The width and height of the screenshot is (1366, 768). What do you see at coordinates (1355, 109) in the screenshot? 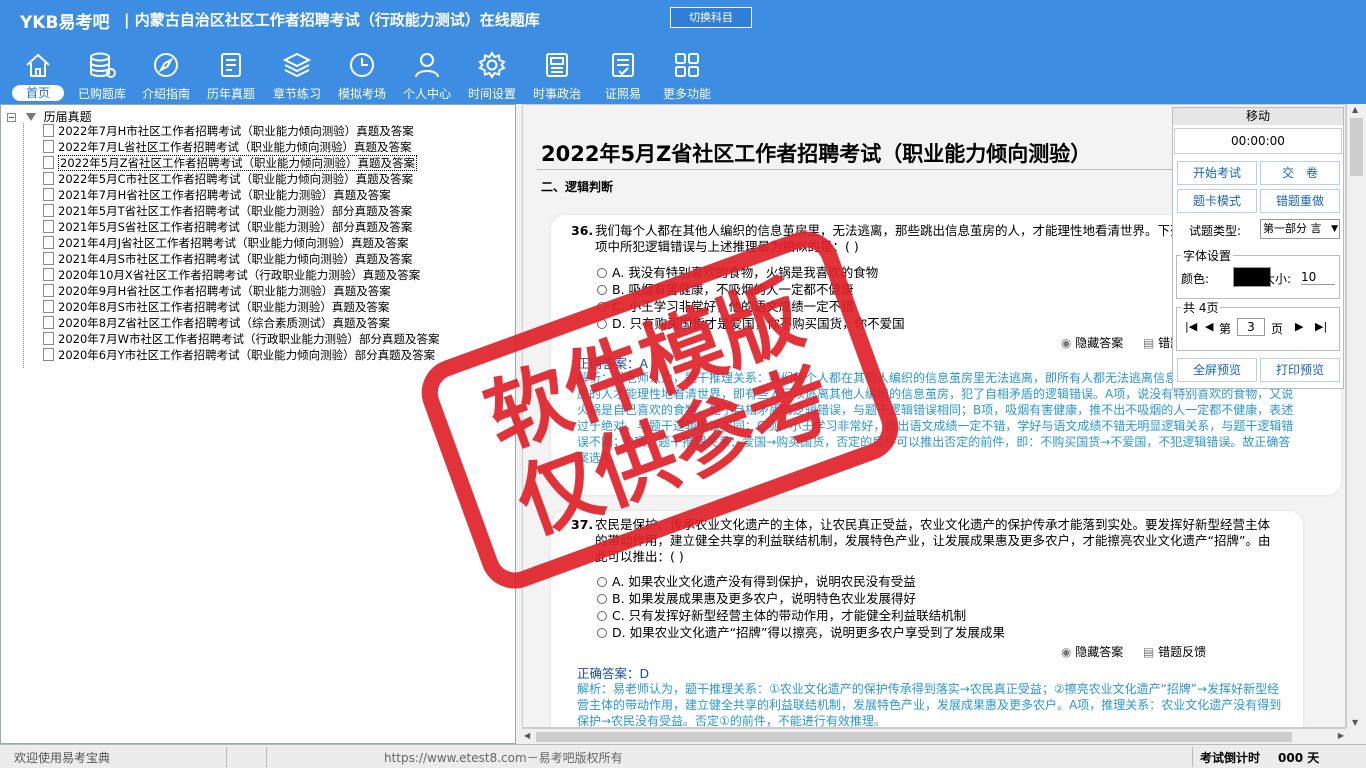
I see `scroll-up-icon: ▲` at bounding box center [1355, 109].